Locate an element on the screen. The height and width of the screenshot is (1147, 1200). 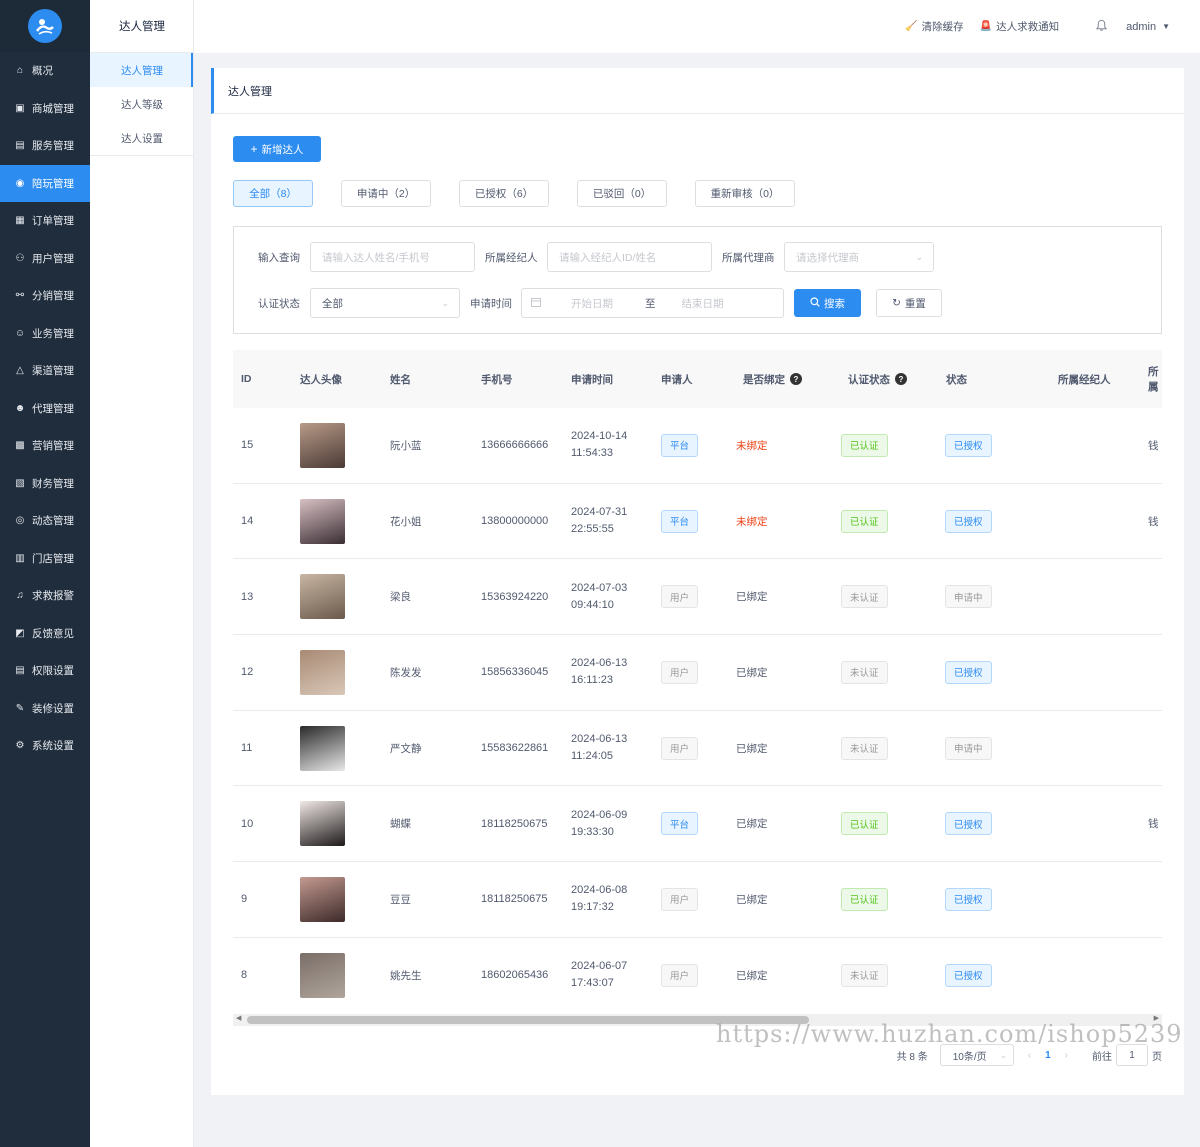
search-button: 搜索 is located at coordinates (827, 303).